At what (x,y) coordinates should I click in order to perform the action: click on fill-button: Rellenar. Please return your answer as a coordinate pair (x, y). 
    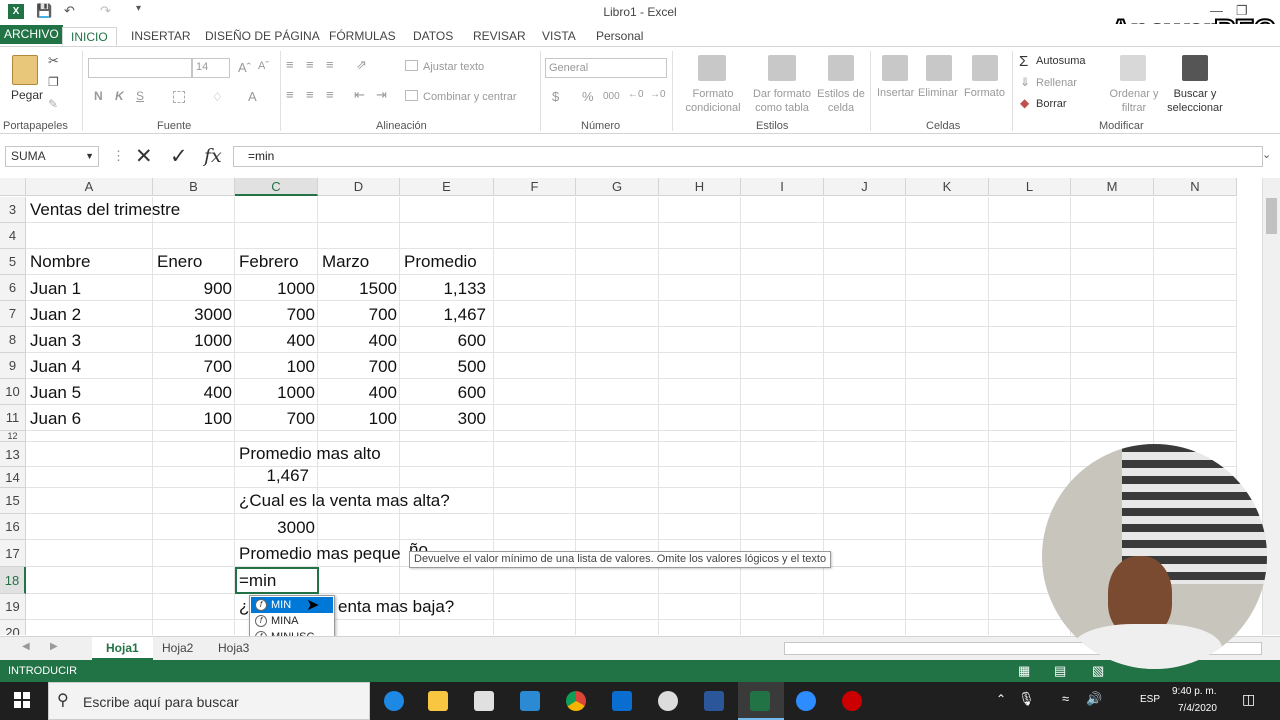
    Looking at the image, I should click on (1056, 83).